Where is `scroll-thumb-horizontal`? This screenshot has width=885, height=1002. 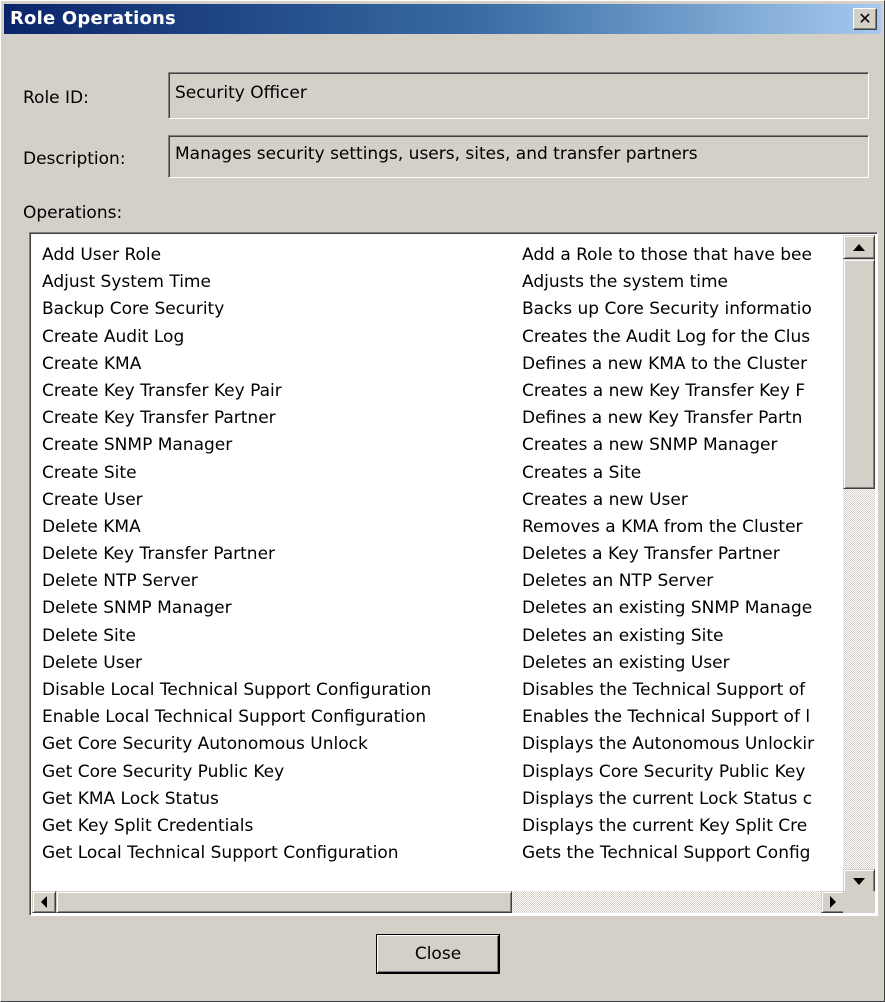
scroll-thumb-horizontal is located at coordinates (284, 902).